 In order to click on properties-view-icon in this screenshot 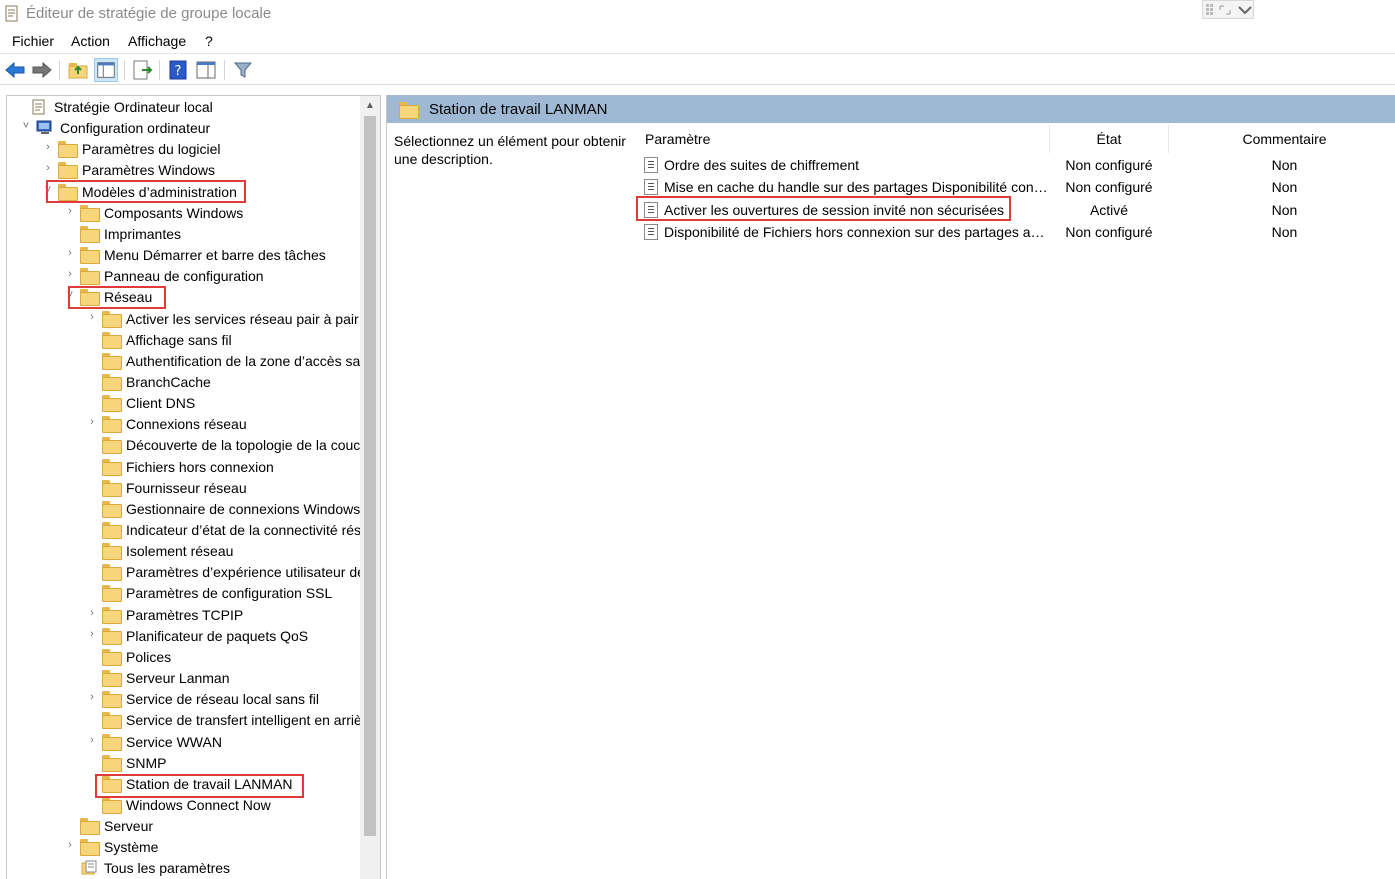, I will do `click(206, 70)`.